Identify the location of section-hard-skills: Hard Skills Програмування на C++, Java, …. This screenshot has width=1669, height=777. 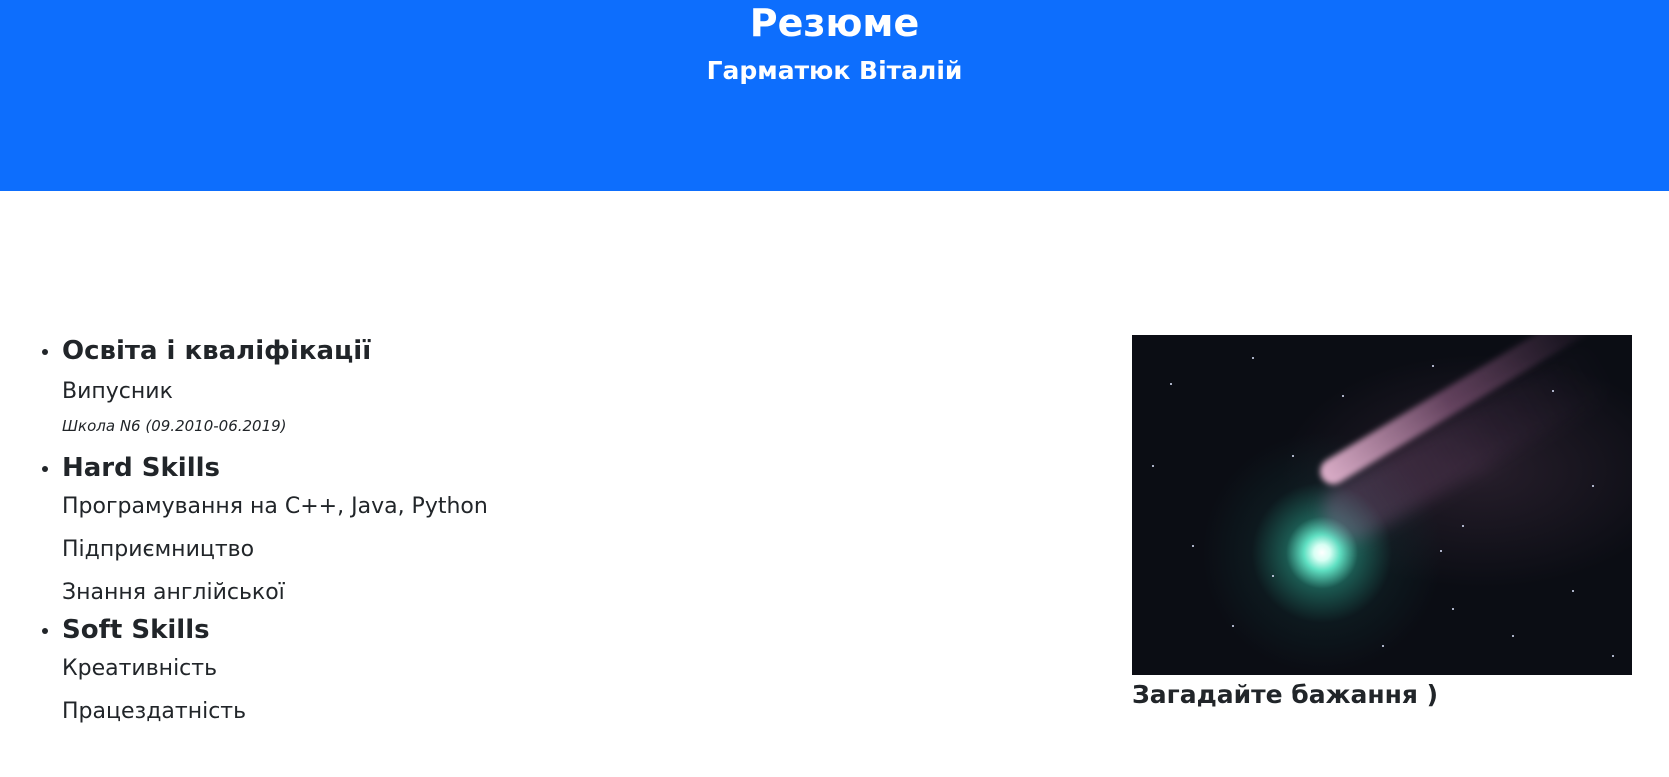
(265, 529).